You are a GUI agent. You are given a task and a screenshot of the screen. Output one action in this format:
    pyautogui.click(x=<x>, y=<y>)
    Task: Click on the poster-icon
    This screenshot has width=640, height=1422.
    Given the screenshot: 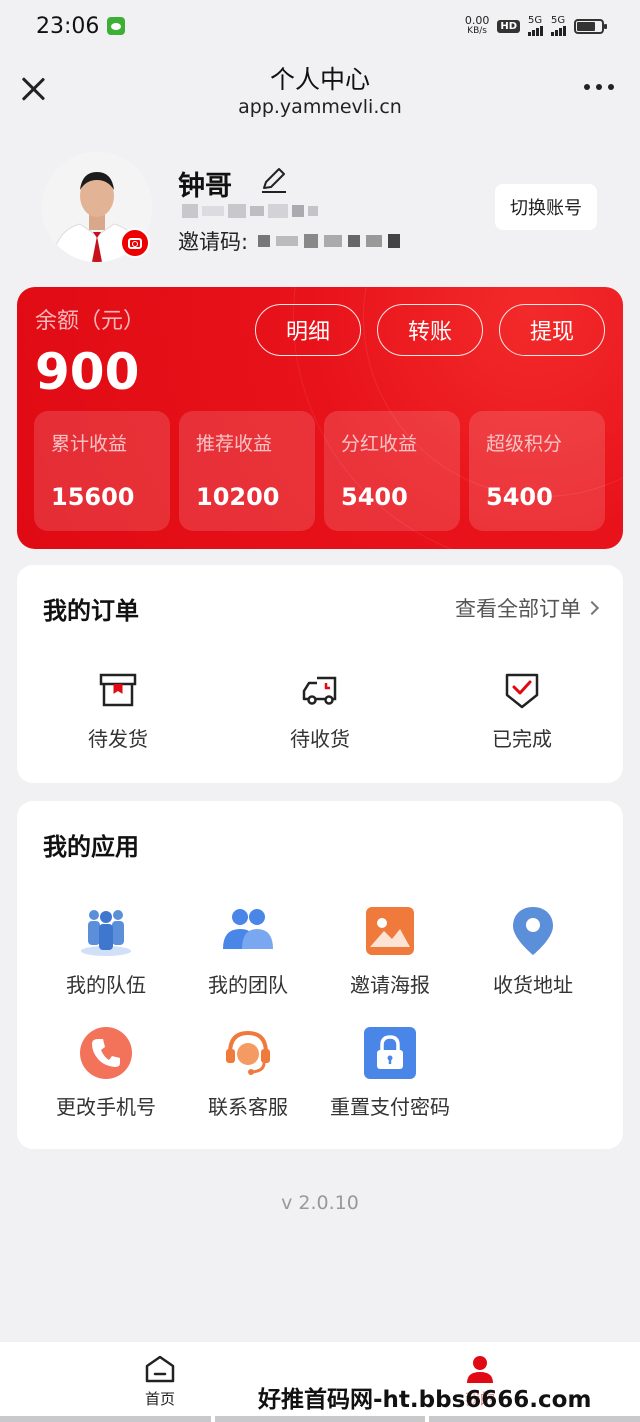 What is the action you would take?
    pyautogui.click(x=390, y=931)
    